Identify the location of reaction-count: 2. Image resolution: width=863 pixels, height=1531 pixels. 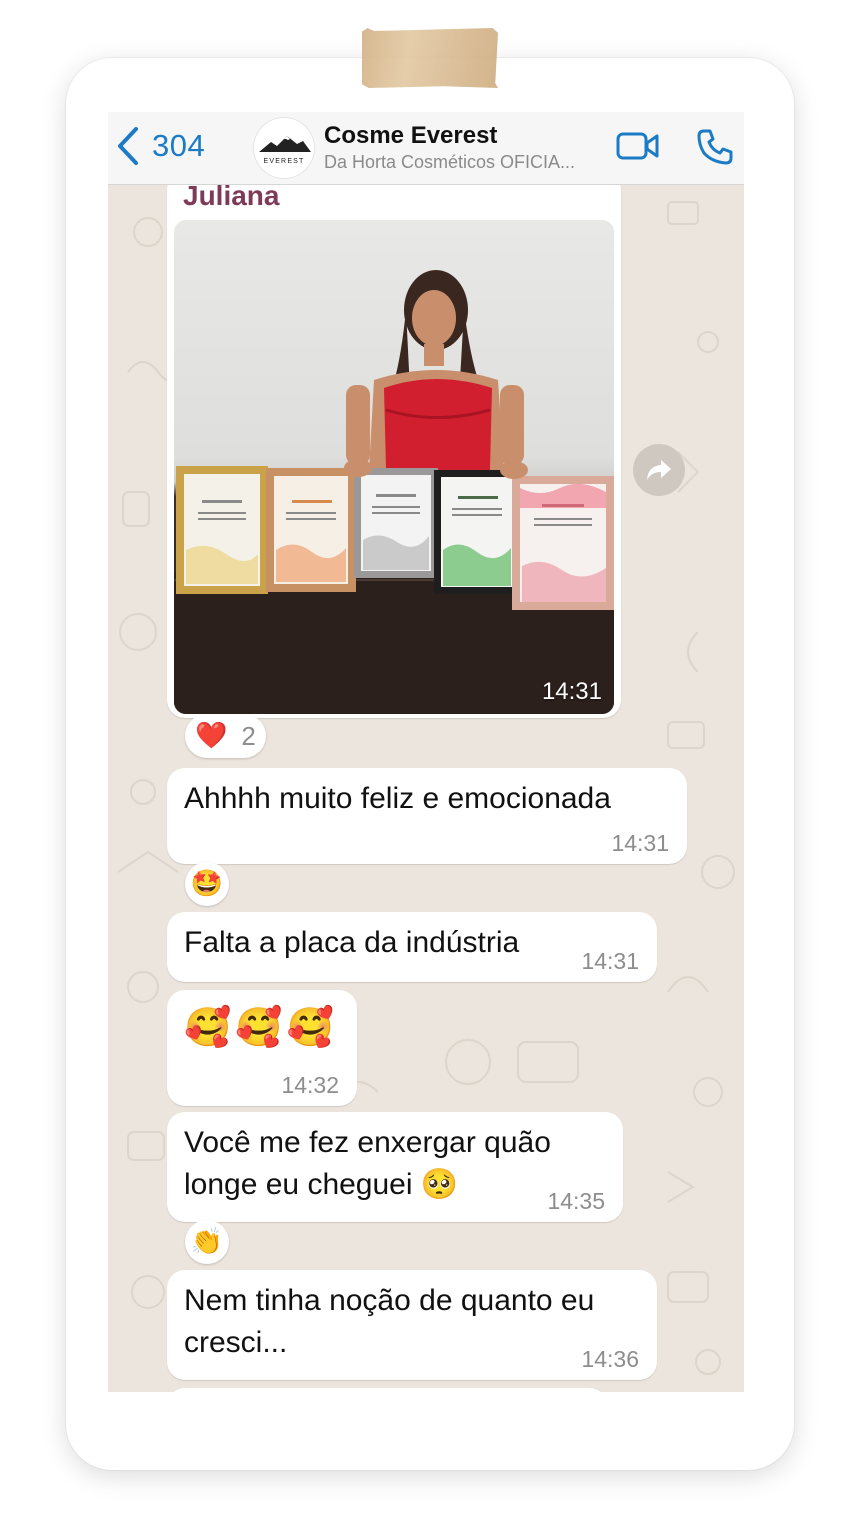
(248, 735).